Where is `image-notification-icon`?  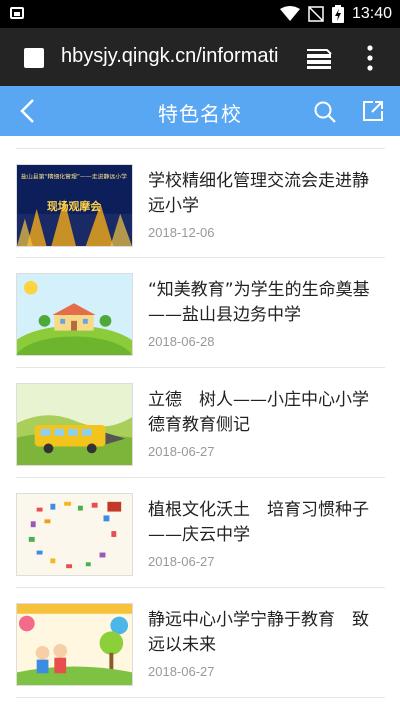 image-notification-icon is located at coordinates (17, 13).